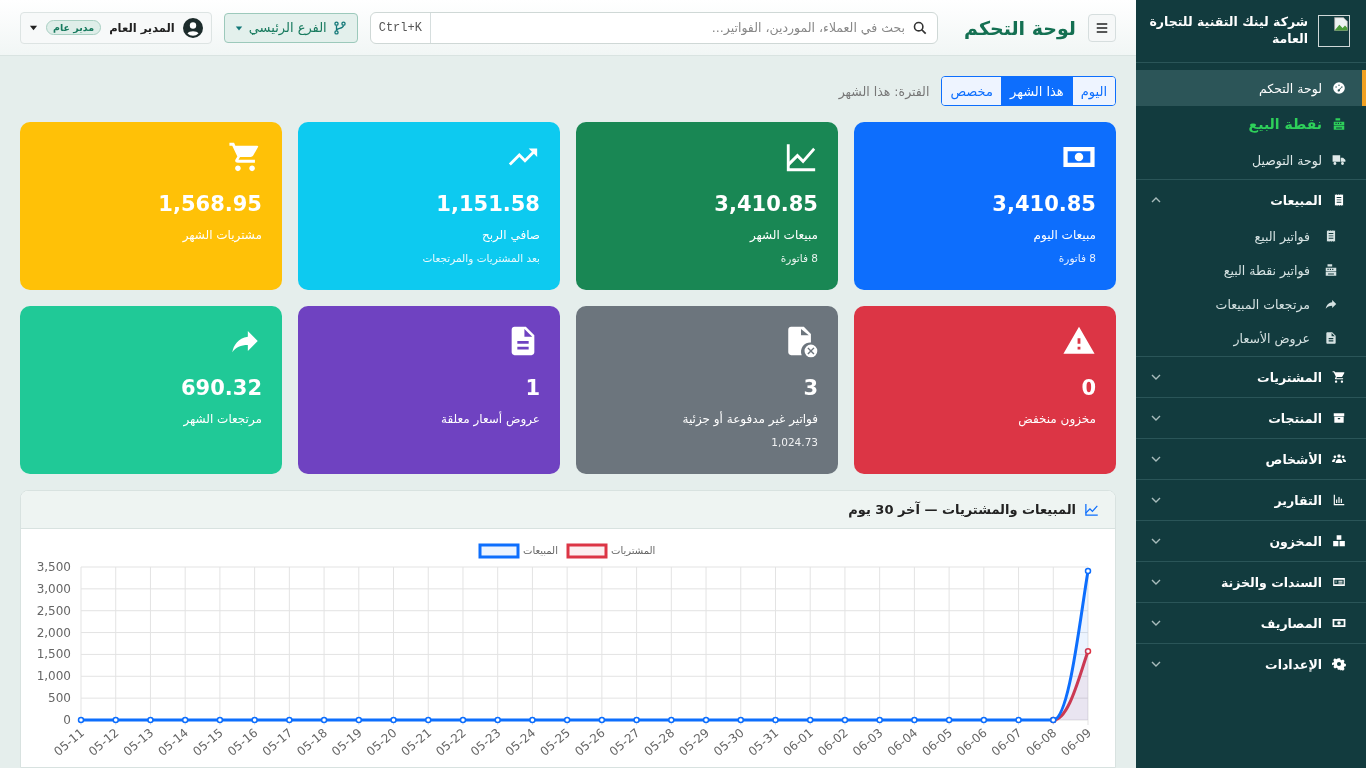  What do you see at coordinates (783, 235) in the screenshot?
I see `stat-label: مبيعات الشهر` at bounding box center [783, 235].